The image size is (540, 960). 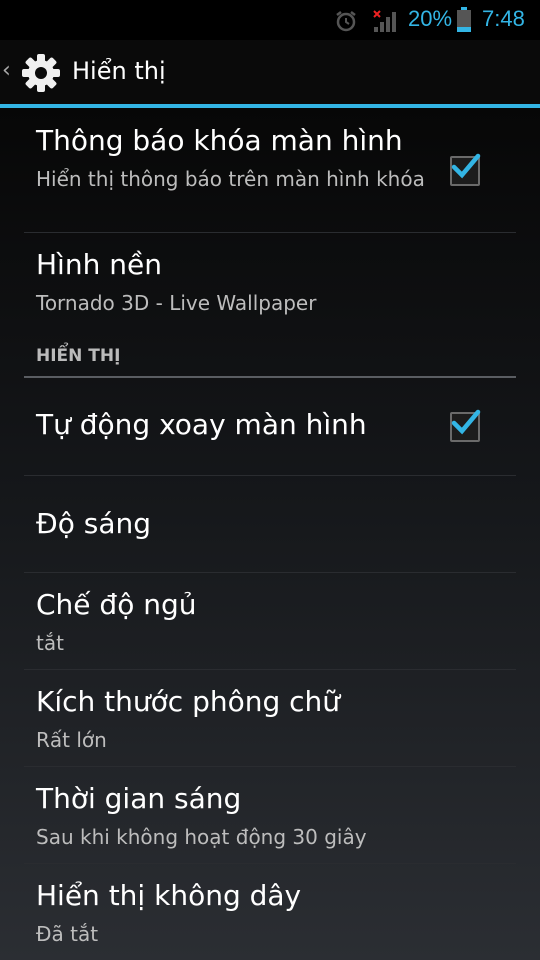 I want to click on gear-icon, so click(x=41, y=73).